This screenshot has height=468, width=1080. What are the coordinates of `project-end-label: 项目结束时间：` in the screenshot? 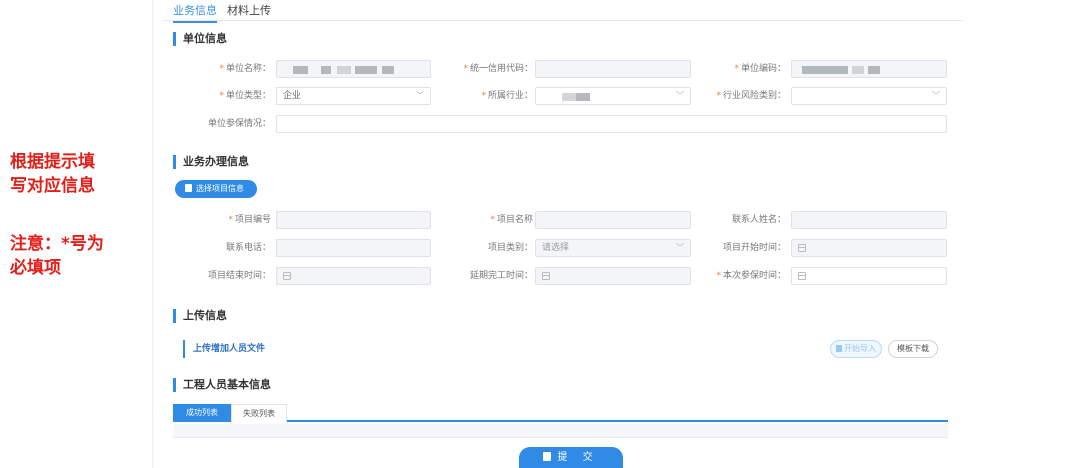 It's located at (239, 276).